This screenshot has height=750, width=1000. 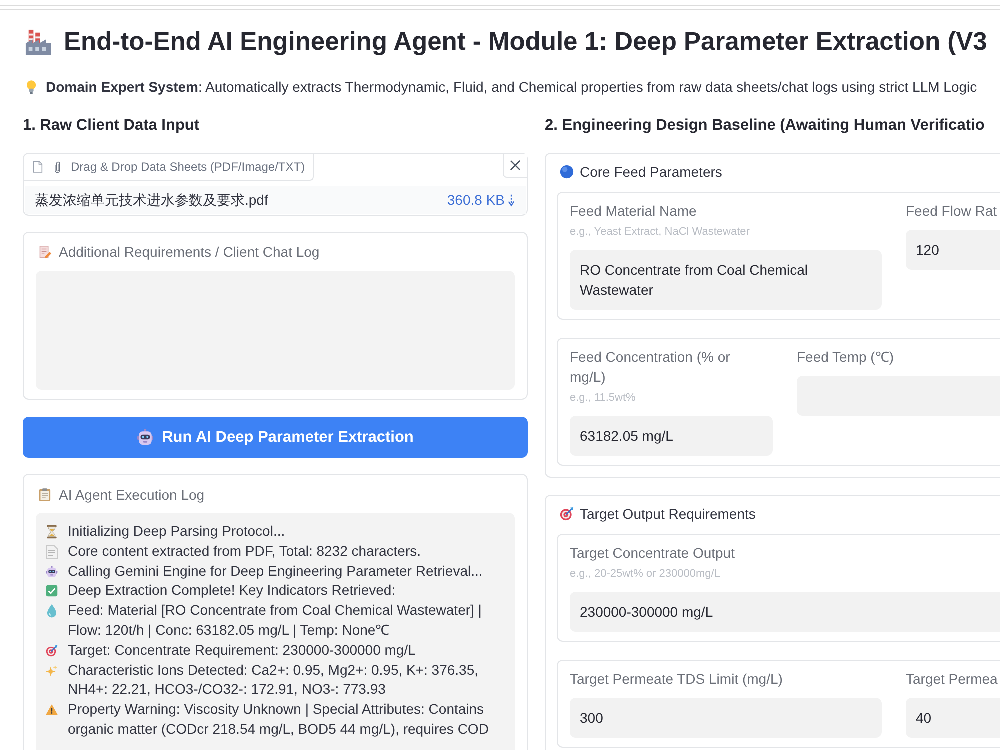 What do you see at coordinates (242, 650) in the screenshot?
I see `log-line: Target: Concentrate Requirement: 230000-300000 mg/L` at bounding box center [242, 650].